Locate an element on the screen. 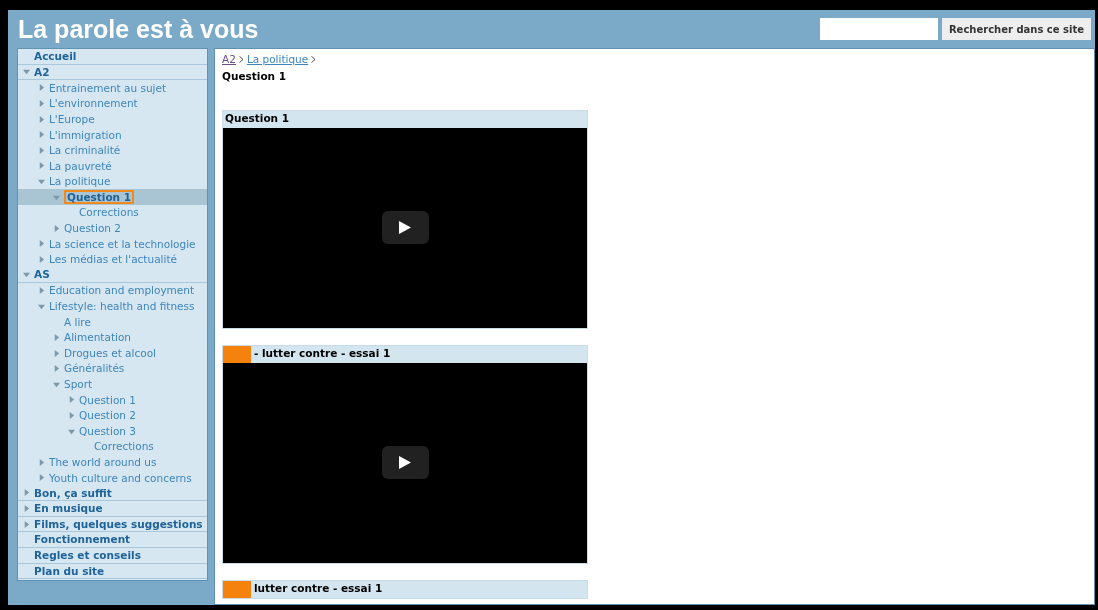  search-button: Rechercher dans ce site is located at coordinates (1016, 29).